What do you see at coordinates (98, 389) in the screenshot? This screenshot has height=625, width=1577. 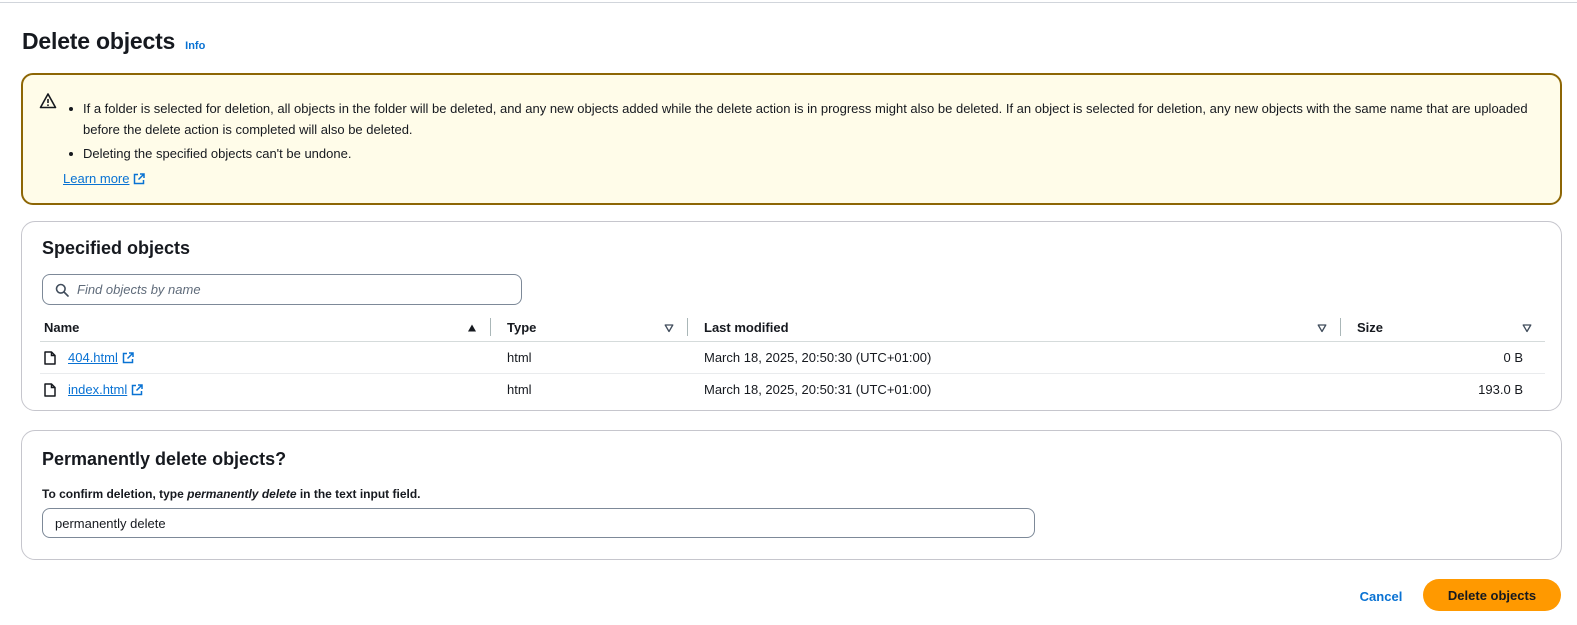 I see `object-name: index.html` at bounding box center [98, 389].